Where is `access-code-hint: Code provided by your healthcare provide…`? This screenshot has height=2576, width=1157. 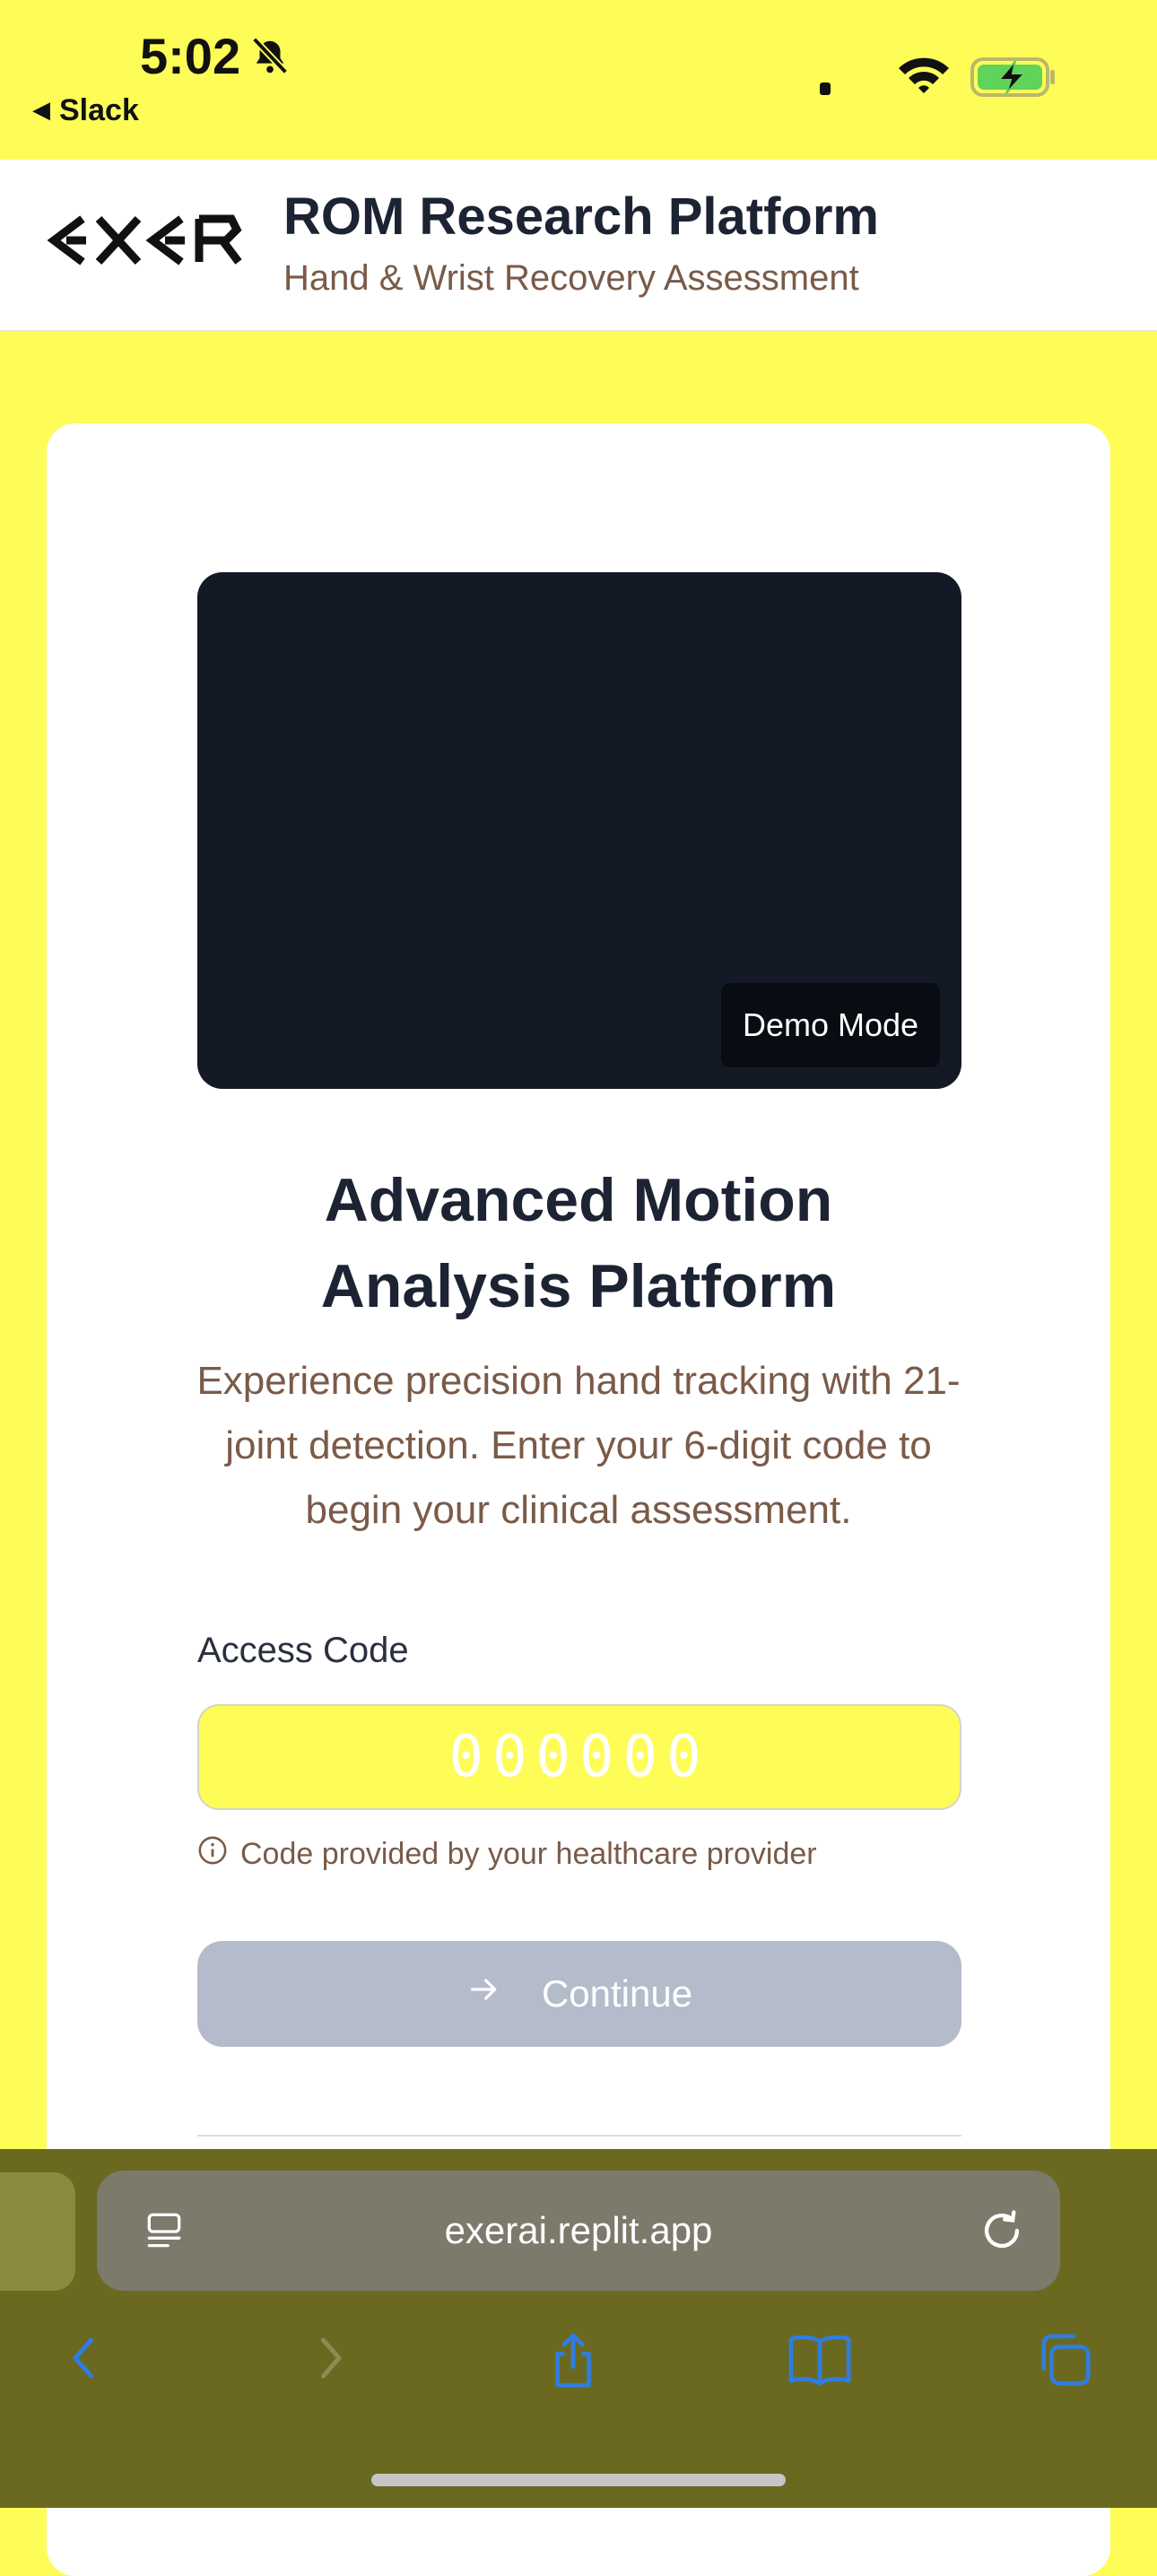
access-code-hint: Code provided by your healthcare provide… is located at coordinates (507, 1854).